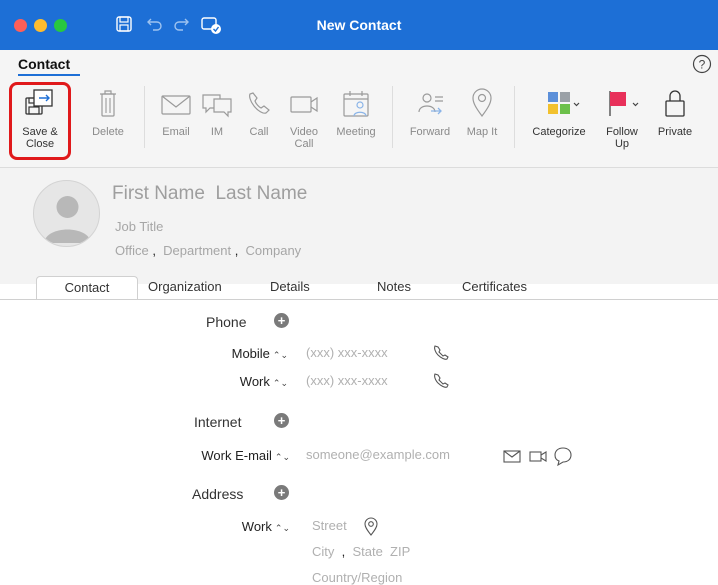 The width and height of the screenshot is (718, 585). What do you see at coordinates (132, 250) in the screenshot?
I see `office-field: Office` at bounding box center [132, 250].